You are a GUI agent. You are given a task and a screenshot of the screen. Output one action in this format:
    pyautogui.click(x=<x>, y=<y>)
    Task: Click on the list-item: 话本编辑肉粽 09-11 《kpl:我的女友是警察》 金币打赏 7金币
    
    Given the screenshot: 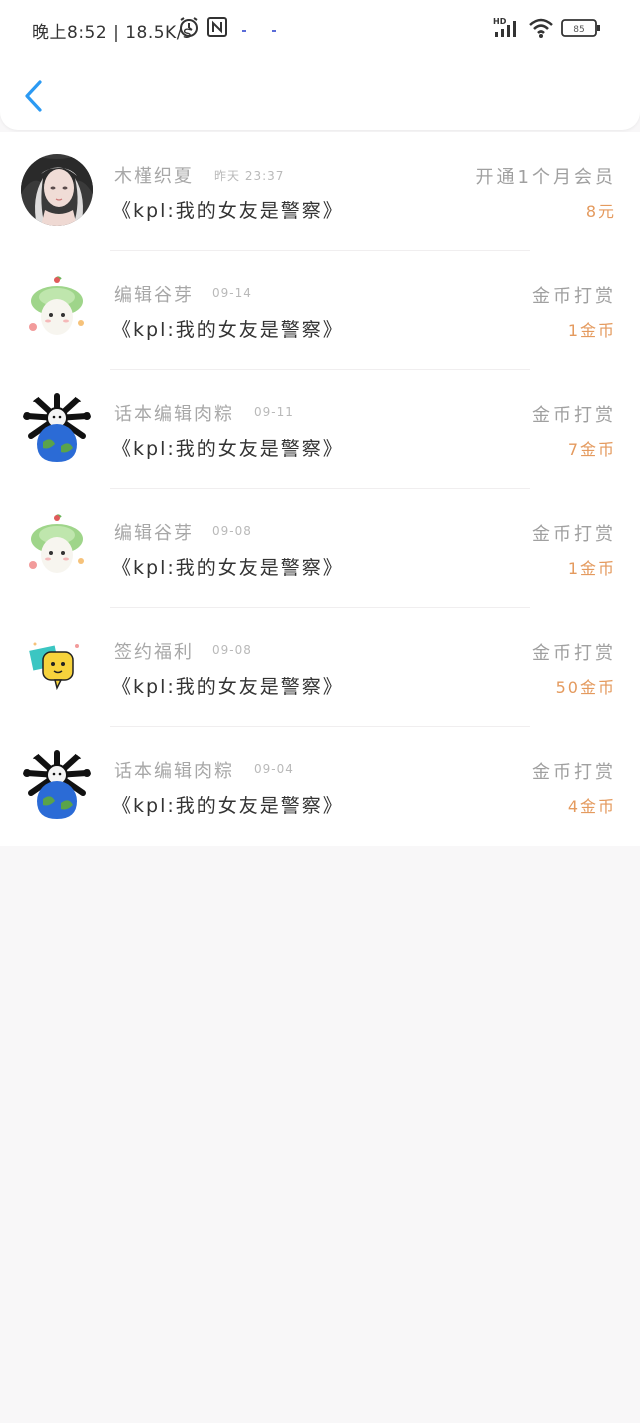 What is the action you would take?
    pyautogui.click(x=320, y=429)
    